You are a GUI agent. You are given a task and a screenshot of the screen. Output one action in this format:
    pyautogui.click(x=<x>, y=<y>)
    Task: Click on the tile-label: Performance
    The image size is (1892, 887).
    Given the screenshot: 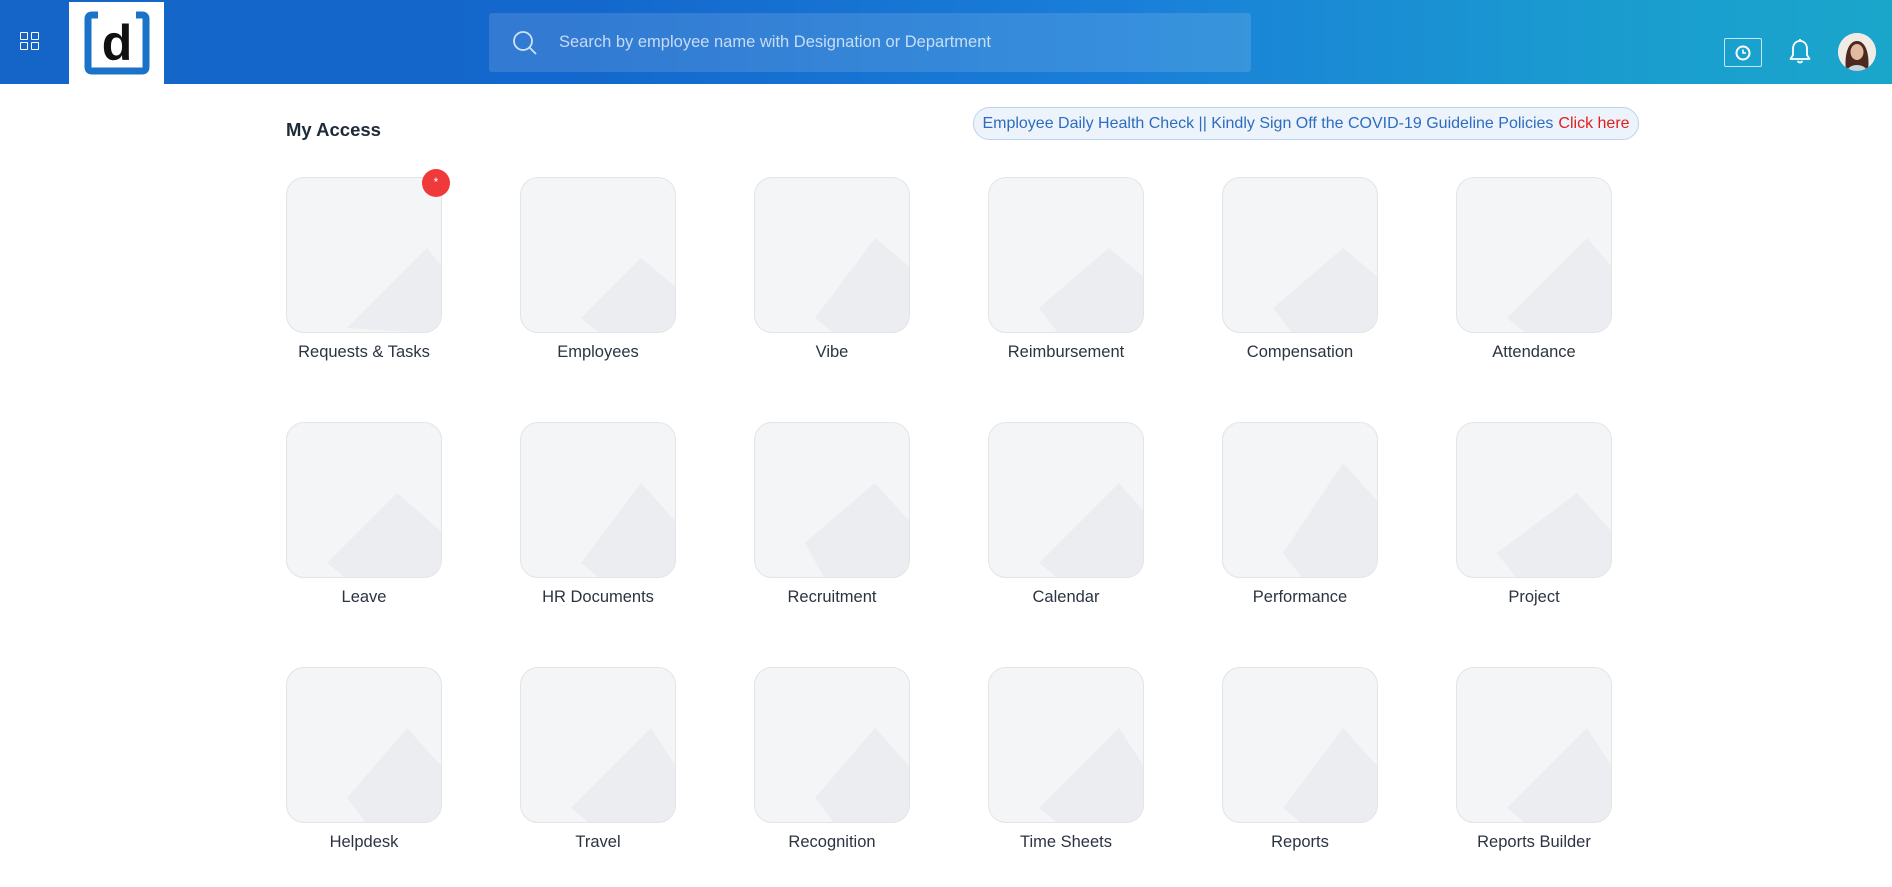 What is the action you would take?
    pyautogui.click(x=1300, y=597)
    